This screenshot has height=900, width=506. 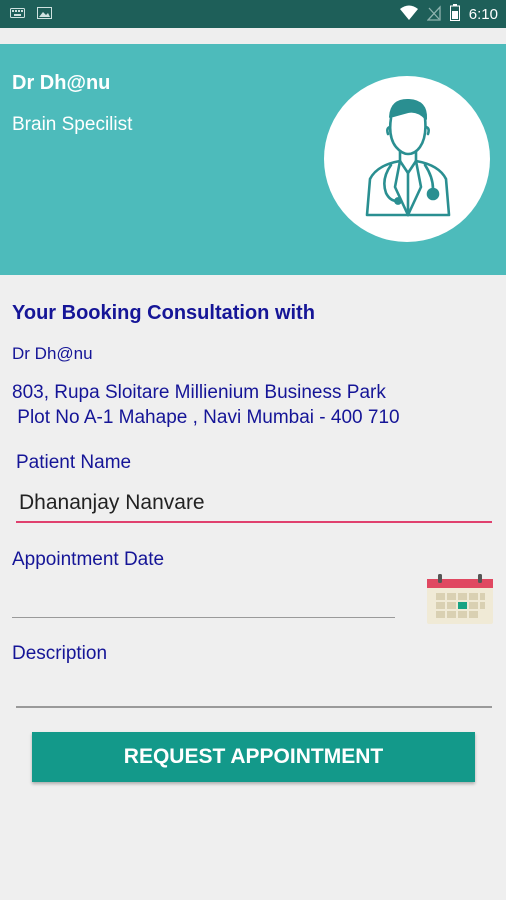 I want to click on calendar-icon, so click(x=460, y=599).